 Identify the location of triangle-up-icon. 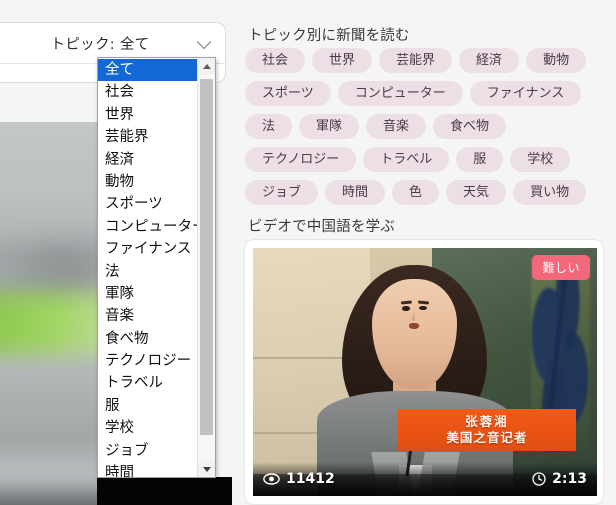
(206, 66).